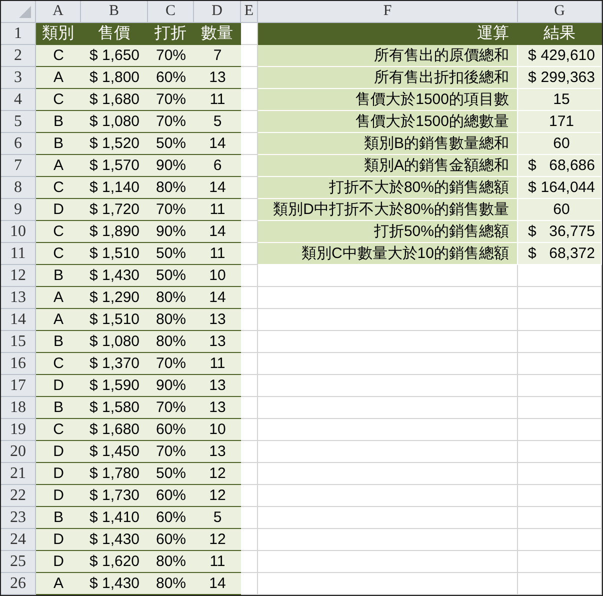 This screenshot has width=603, height=596. What do you see at coordinates (18, 496) in the screenshot?
I see `row-header: 22` at bounding box center [18, 496].